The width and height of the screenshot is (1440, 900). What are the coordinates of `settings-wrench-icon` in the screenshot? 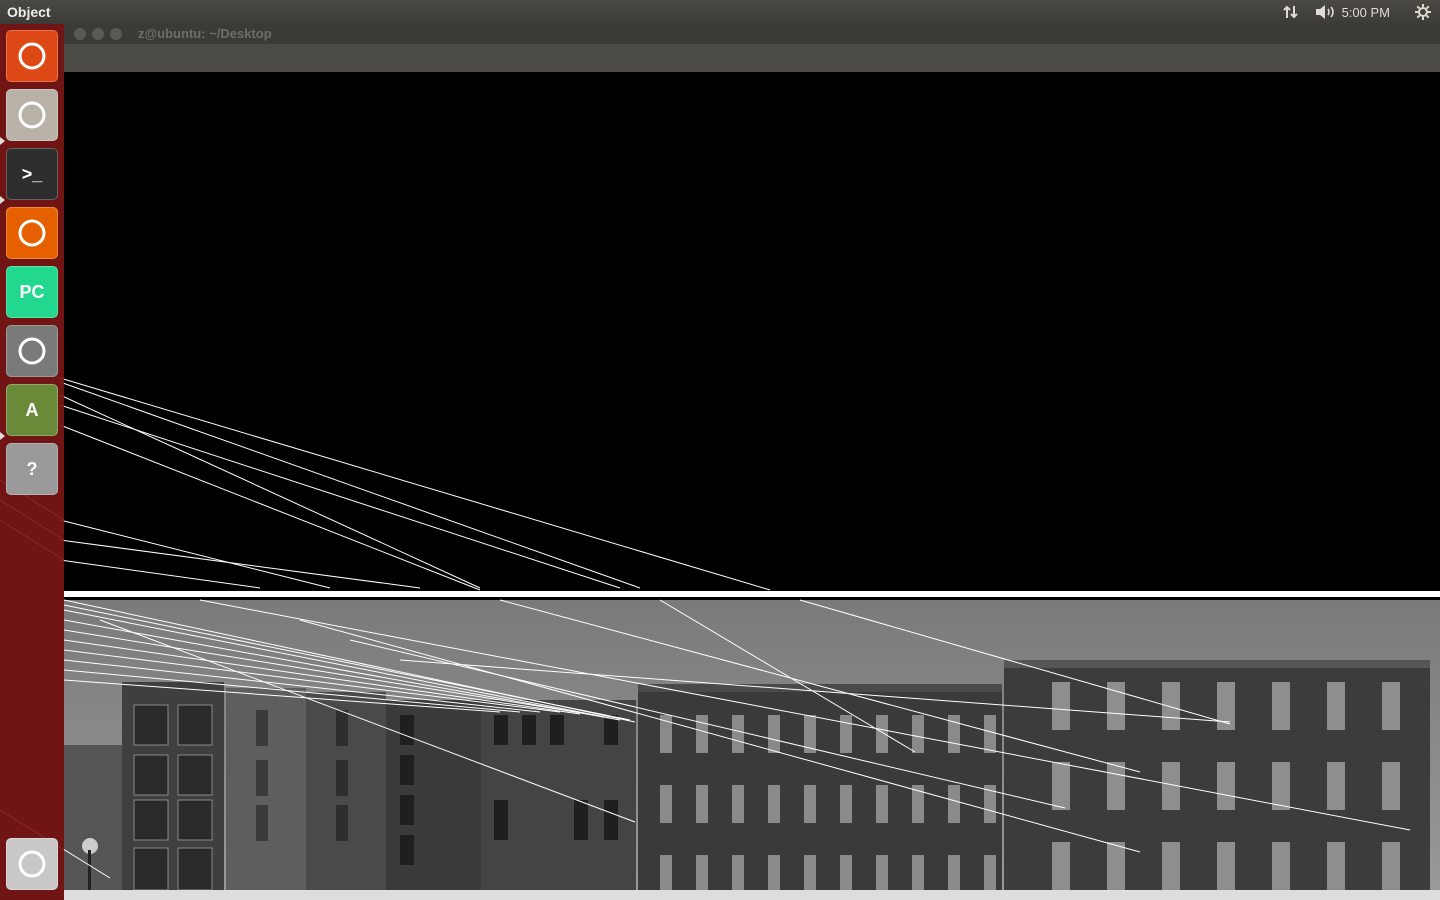 It's located at (32, 351).